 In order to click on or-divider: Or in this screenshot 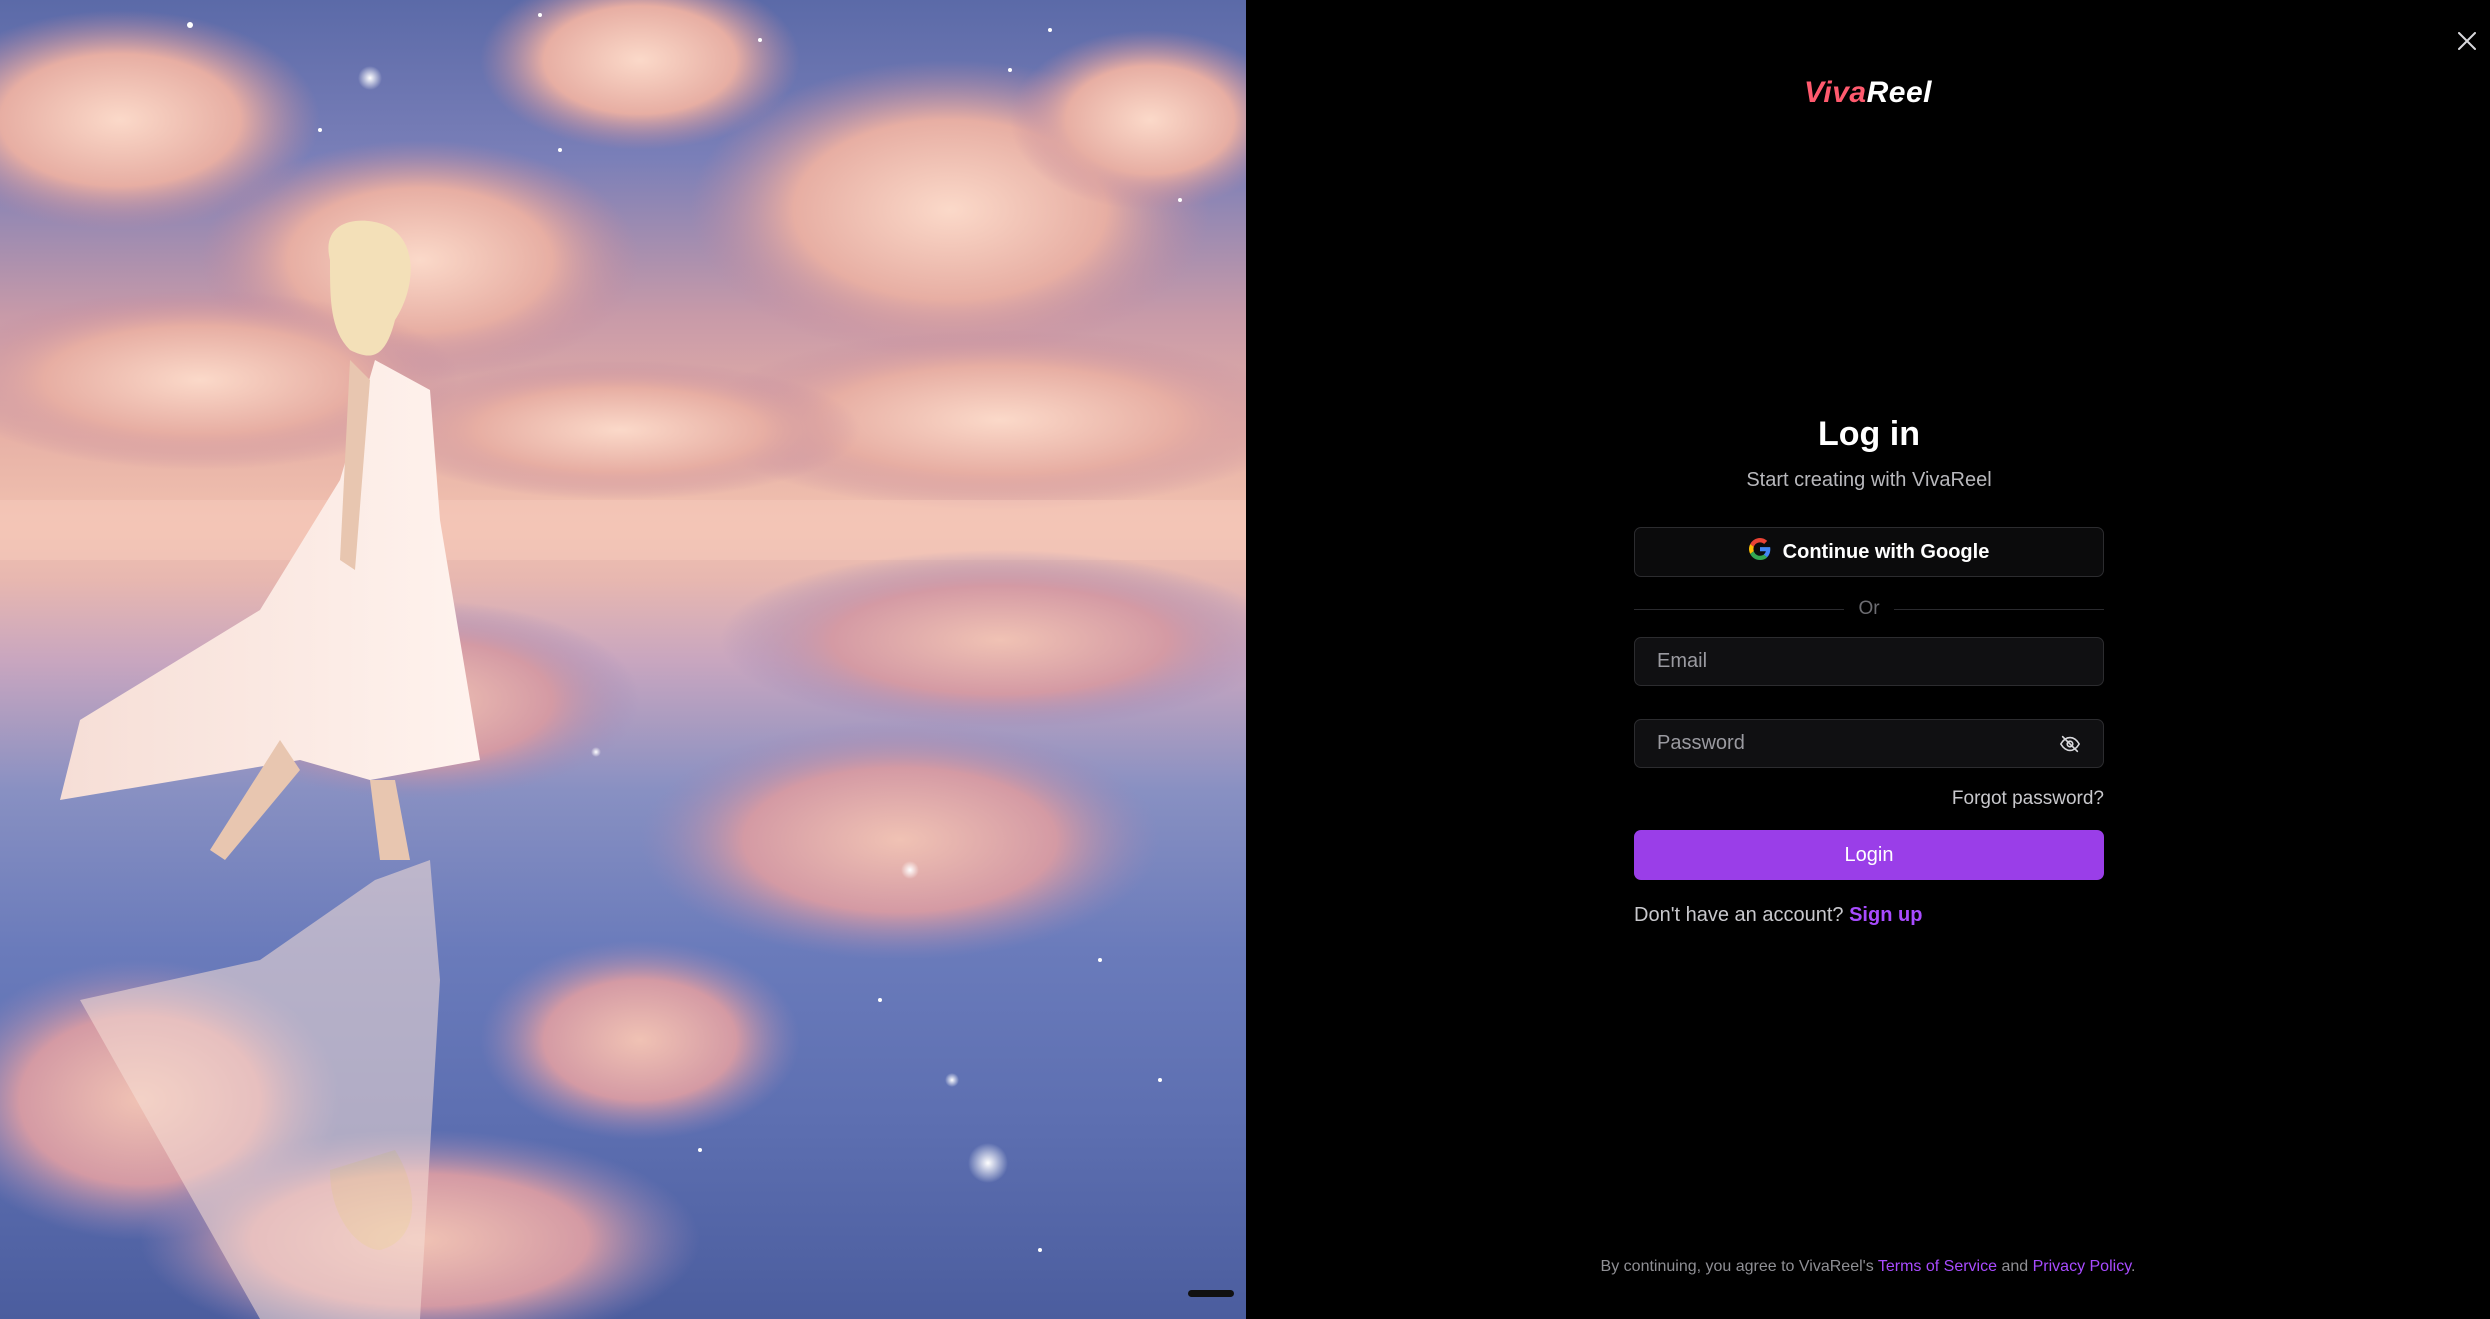, I will do `click(1869, 608)`.